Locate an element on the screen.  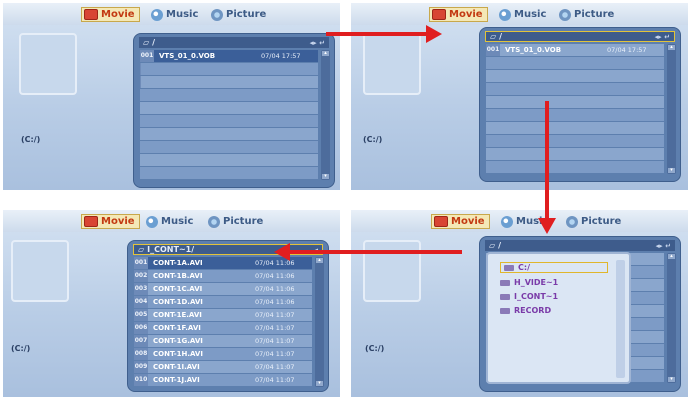
list-item: 006 CONT-1F.AVI 07/04 11:07 is located at coordinates (223, 328).